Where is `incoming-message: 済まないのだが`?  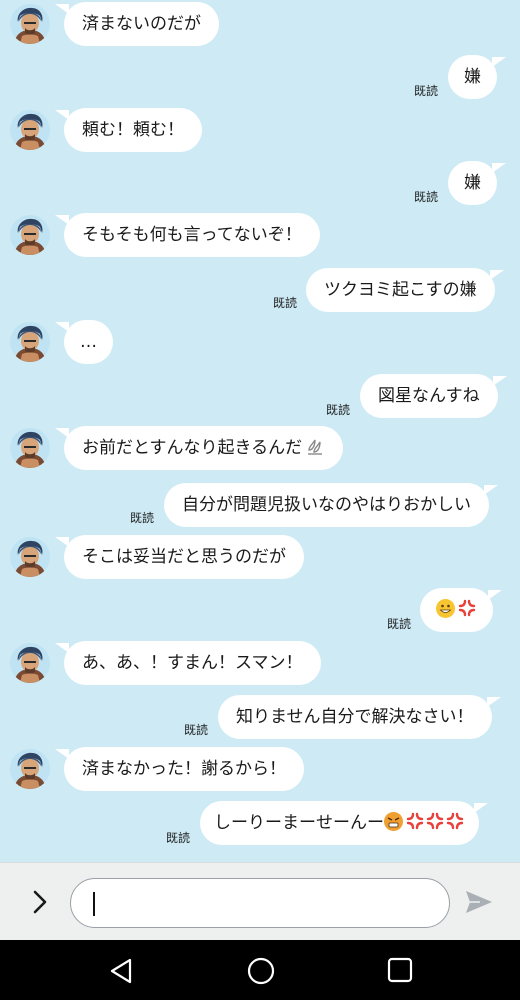 incoming-message: 済まないのだが is located at coordinates (137, 24).